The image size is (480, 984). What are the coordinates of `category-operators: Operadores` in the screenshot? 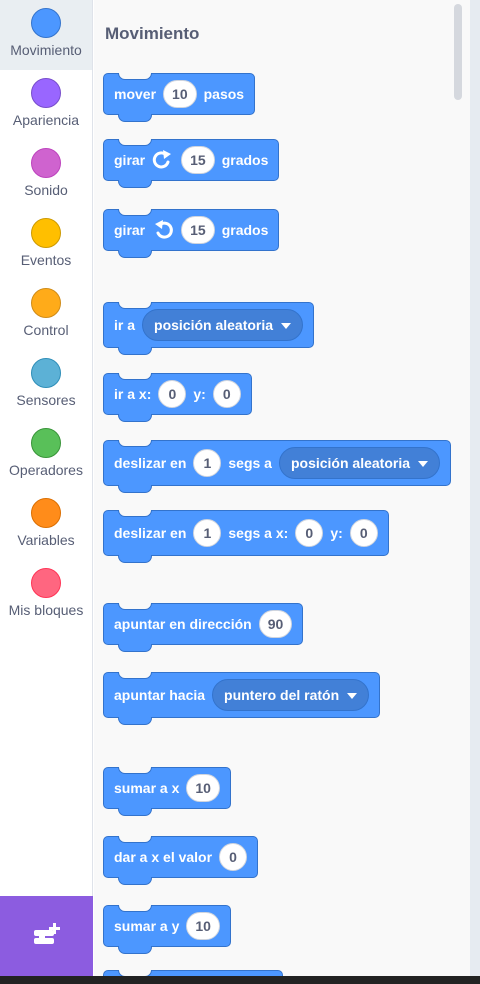 It's located at (46, 455).